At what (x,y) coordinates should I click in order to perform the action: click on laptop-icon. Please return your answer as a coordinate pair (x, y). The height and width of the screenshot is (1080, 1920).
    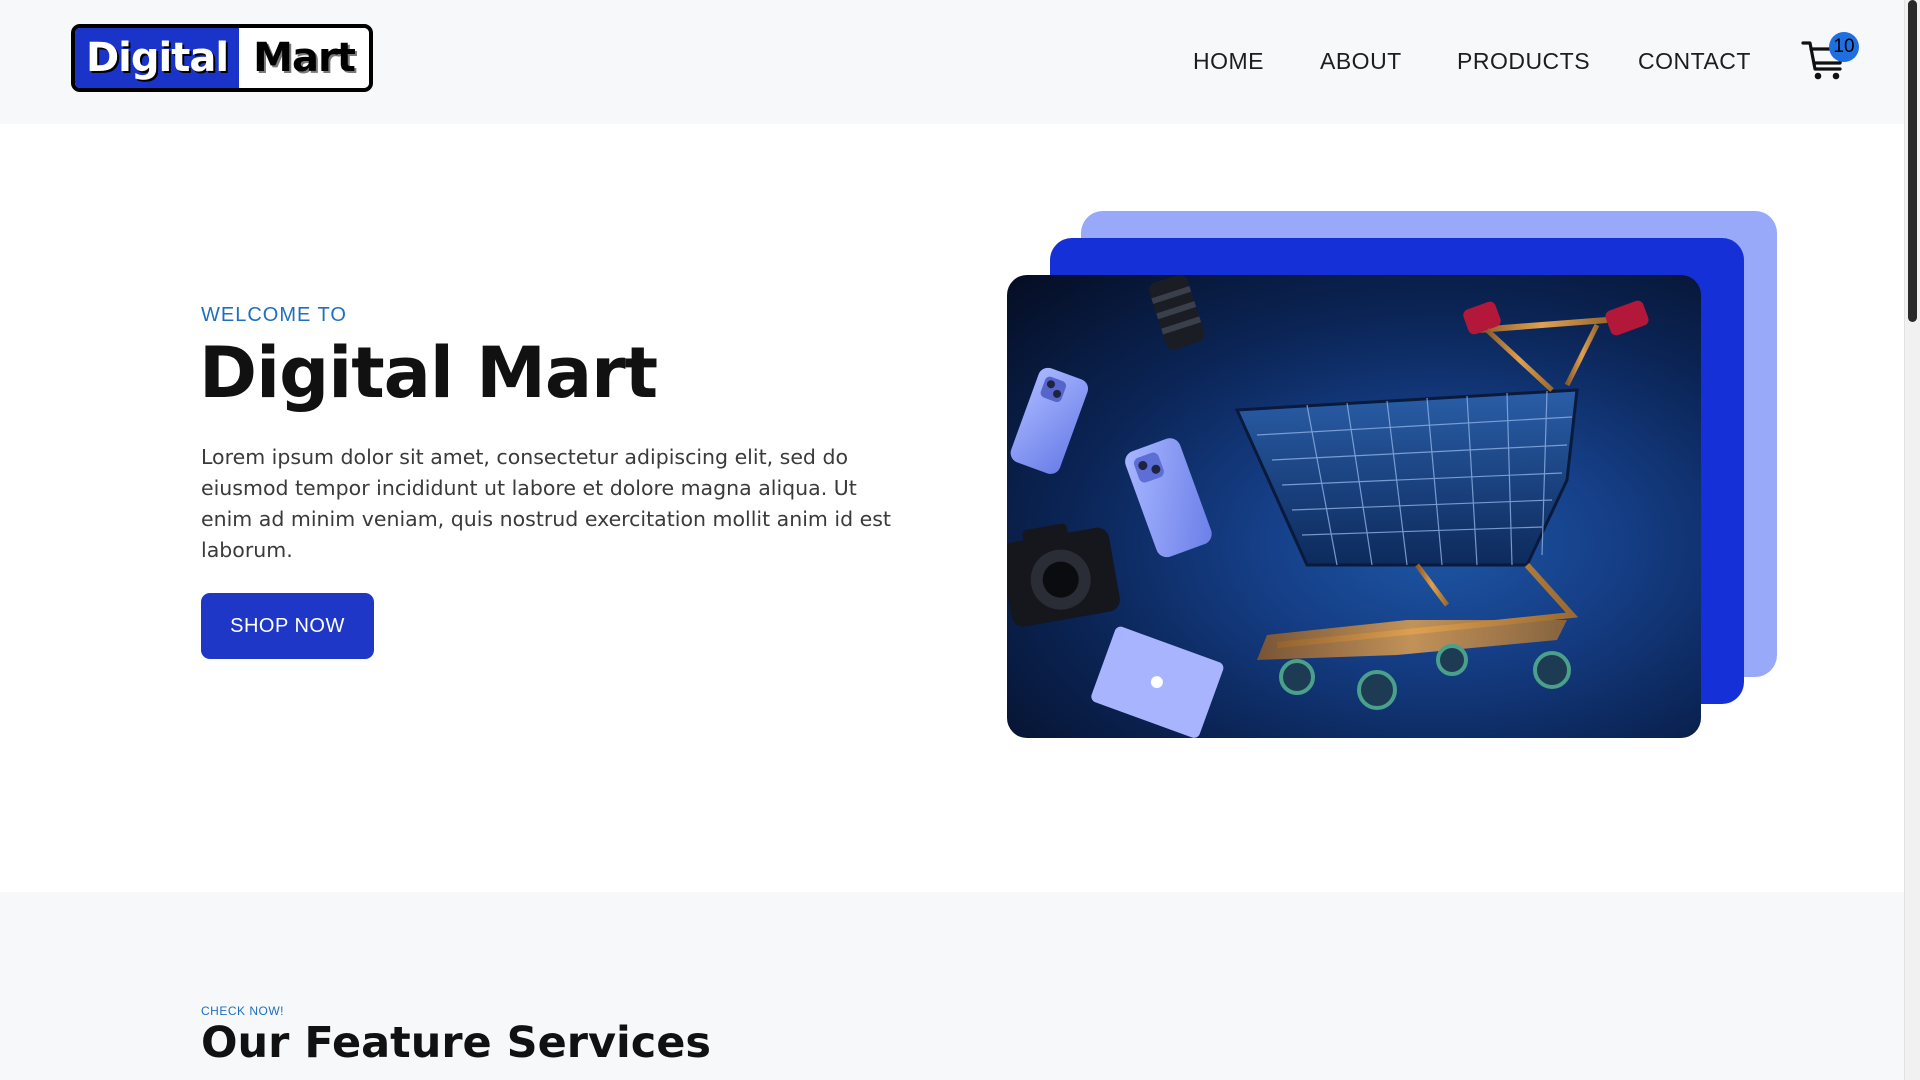
    Looking at the image, I should click on (1157, 682).